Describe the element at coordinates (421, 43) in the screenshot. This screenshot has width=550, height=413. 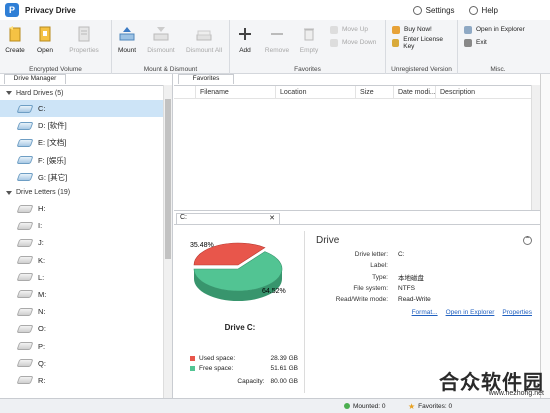
I see `enter-license-key-button: Enter License Key` at that location.